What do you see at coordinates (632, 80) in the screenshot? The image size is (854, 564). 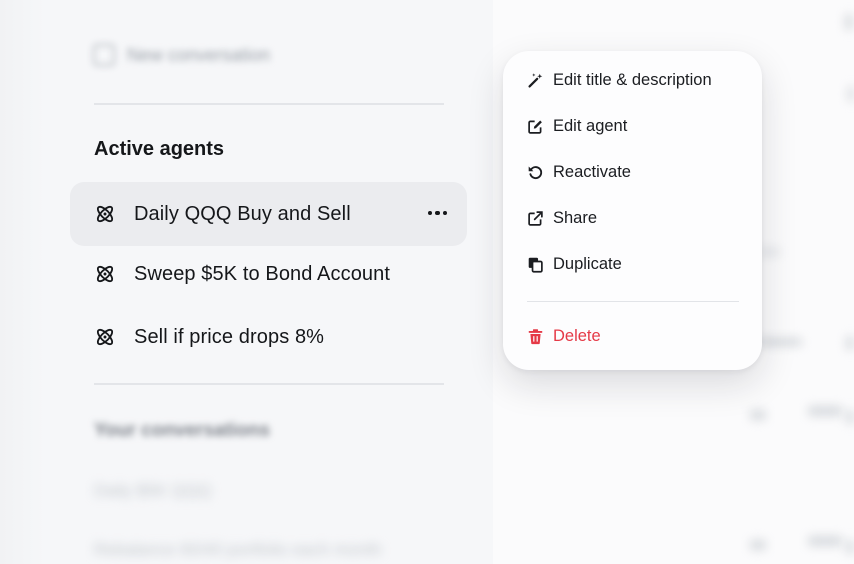 I see `menu-item-label: Edit title & description` at bounding box center [632, 80].